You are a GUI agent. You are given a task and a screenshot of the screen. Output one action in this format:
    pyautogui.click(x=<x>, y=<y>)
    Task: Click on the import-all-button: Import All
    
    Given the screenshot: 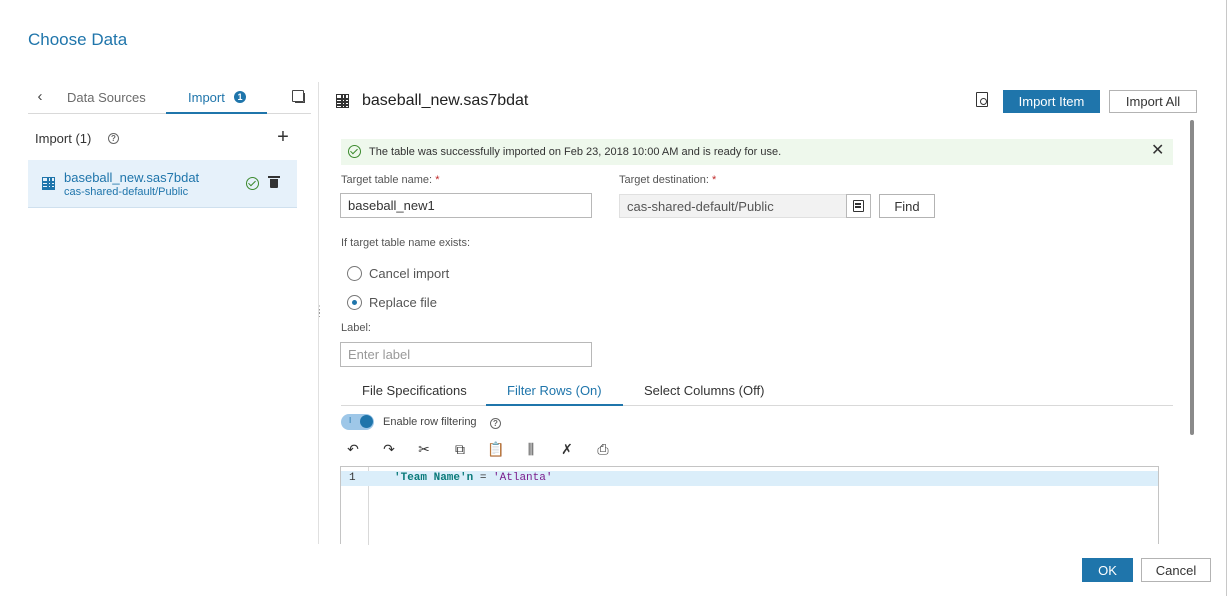 What is the action you would take?
    pyautogui.click(x=1153, y=101)
    